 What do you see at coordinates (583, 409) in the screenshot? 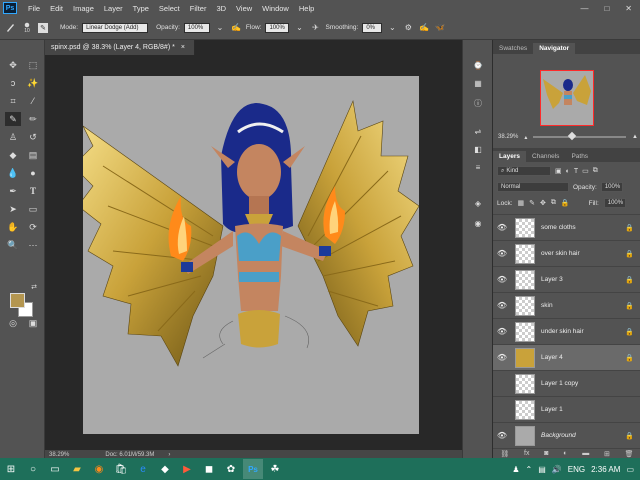
I see `layer-name: Layer 1` at bounding box center [583, 409].